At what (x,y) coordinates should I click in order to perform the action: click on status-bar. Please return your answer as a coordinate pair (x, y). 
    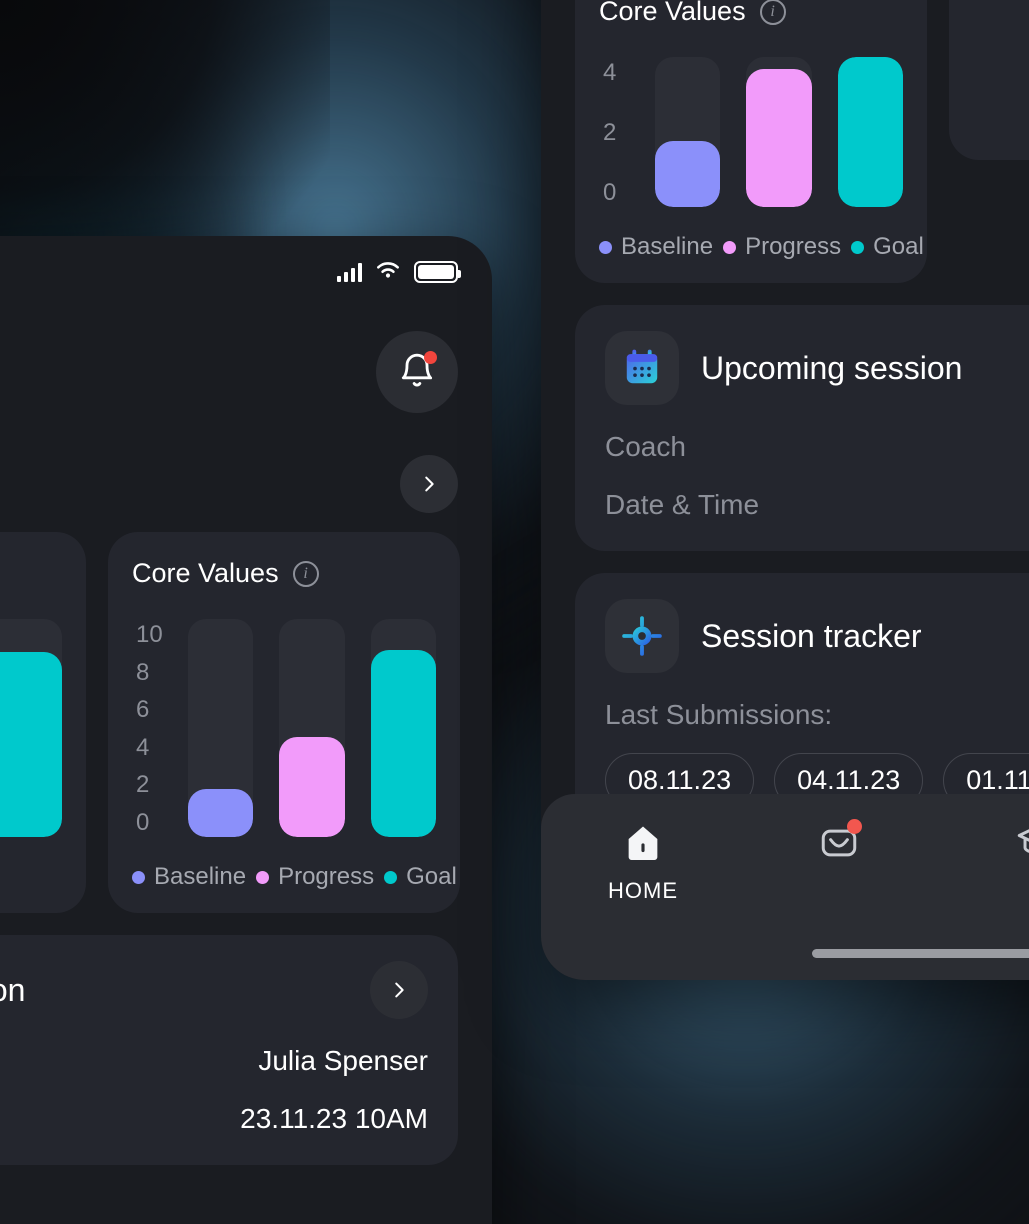
    Looking at the image, I should click on (246, 272).